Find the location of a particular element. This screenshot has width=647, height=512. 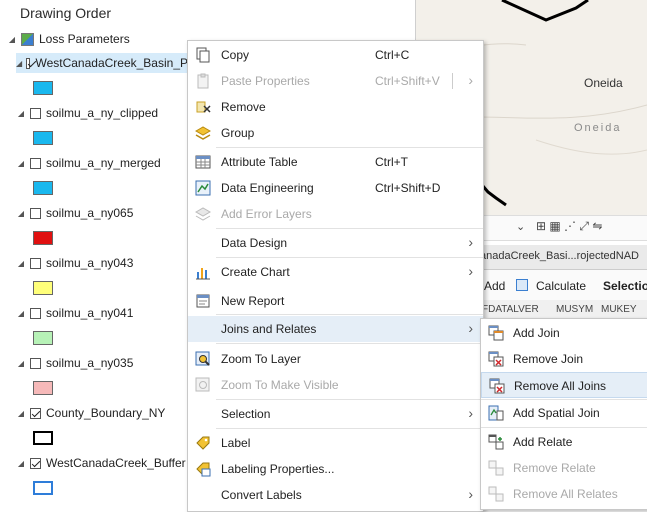

menu-item-label-toggle: Label is located at coordinates (335, 443).